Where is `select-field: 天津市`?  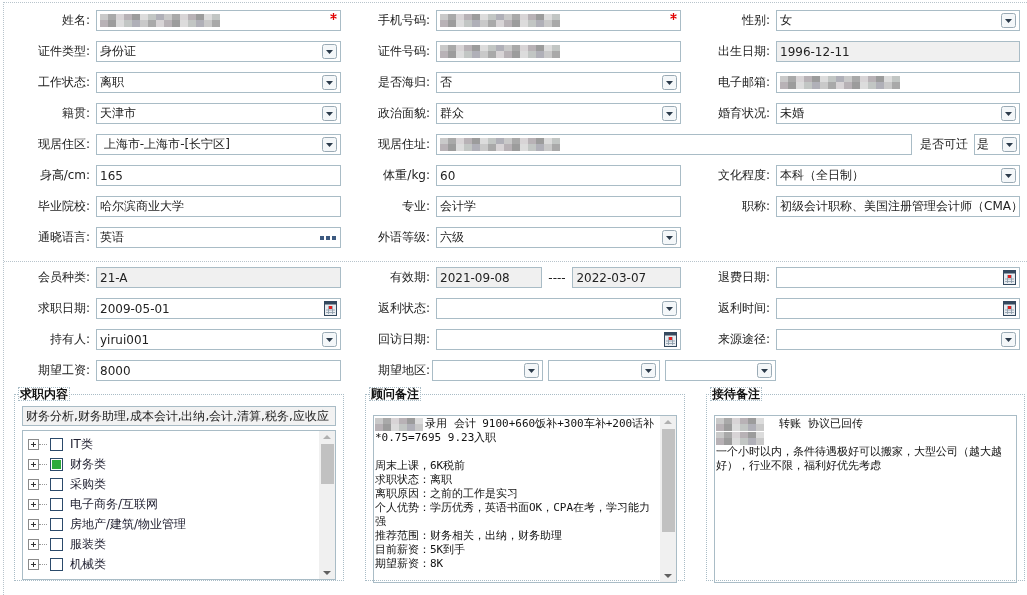
select-field: 天津市 is located at coordinates (218, 113).